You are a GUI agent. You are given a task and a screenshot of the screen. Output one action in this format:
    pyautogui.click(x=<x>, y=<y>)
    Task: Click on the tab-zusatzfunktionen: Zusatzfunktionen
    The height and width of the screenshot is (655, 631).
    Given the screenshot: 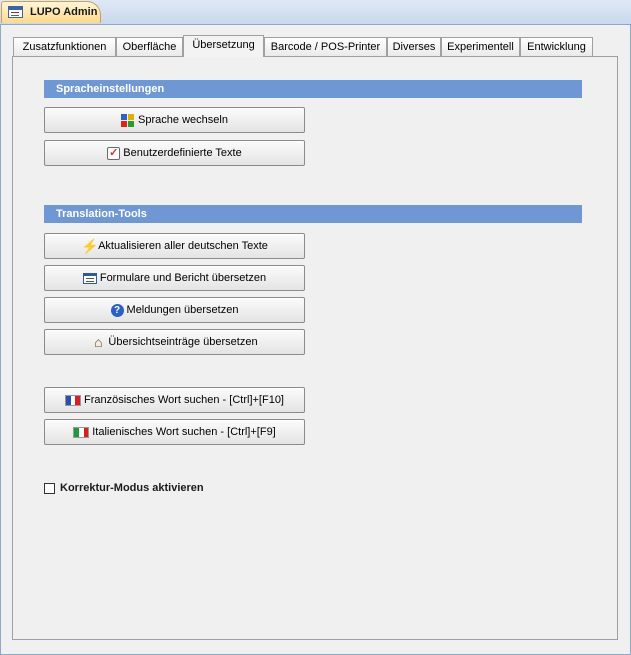 What is the action you would take?
    pyautogui.click(x=64, y=46)
    